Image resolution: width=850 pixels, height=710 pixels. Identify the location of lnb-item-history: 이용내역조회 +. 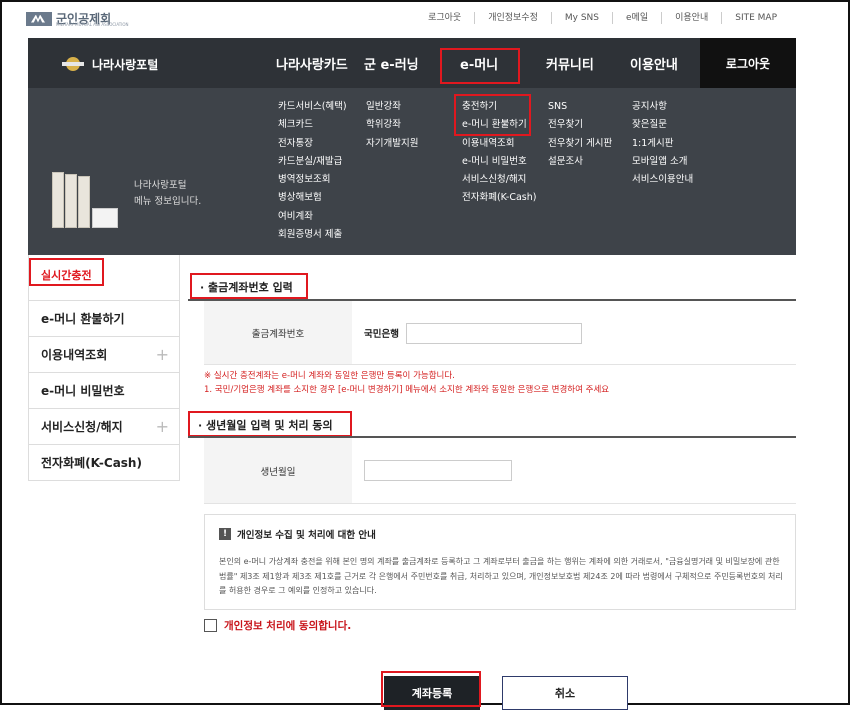
(104, 355).